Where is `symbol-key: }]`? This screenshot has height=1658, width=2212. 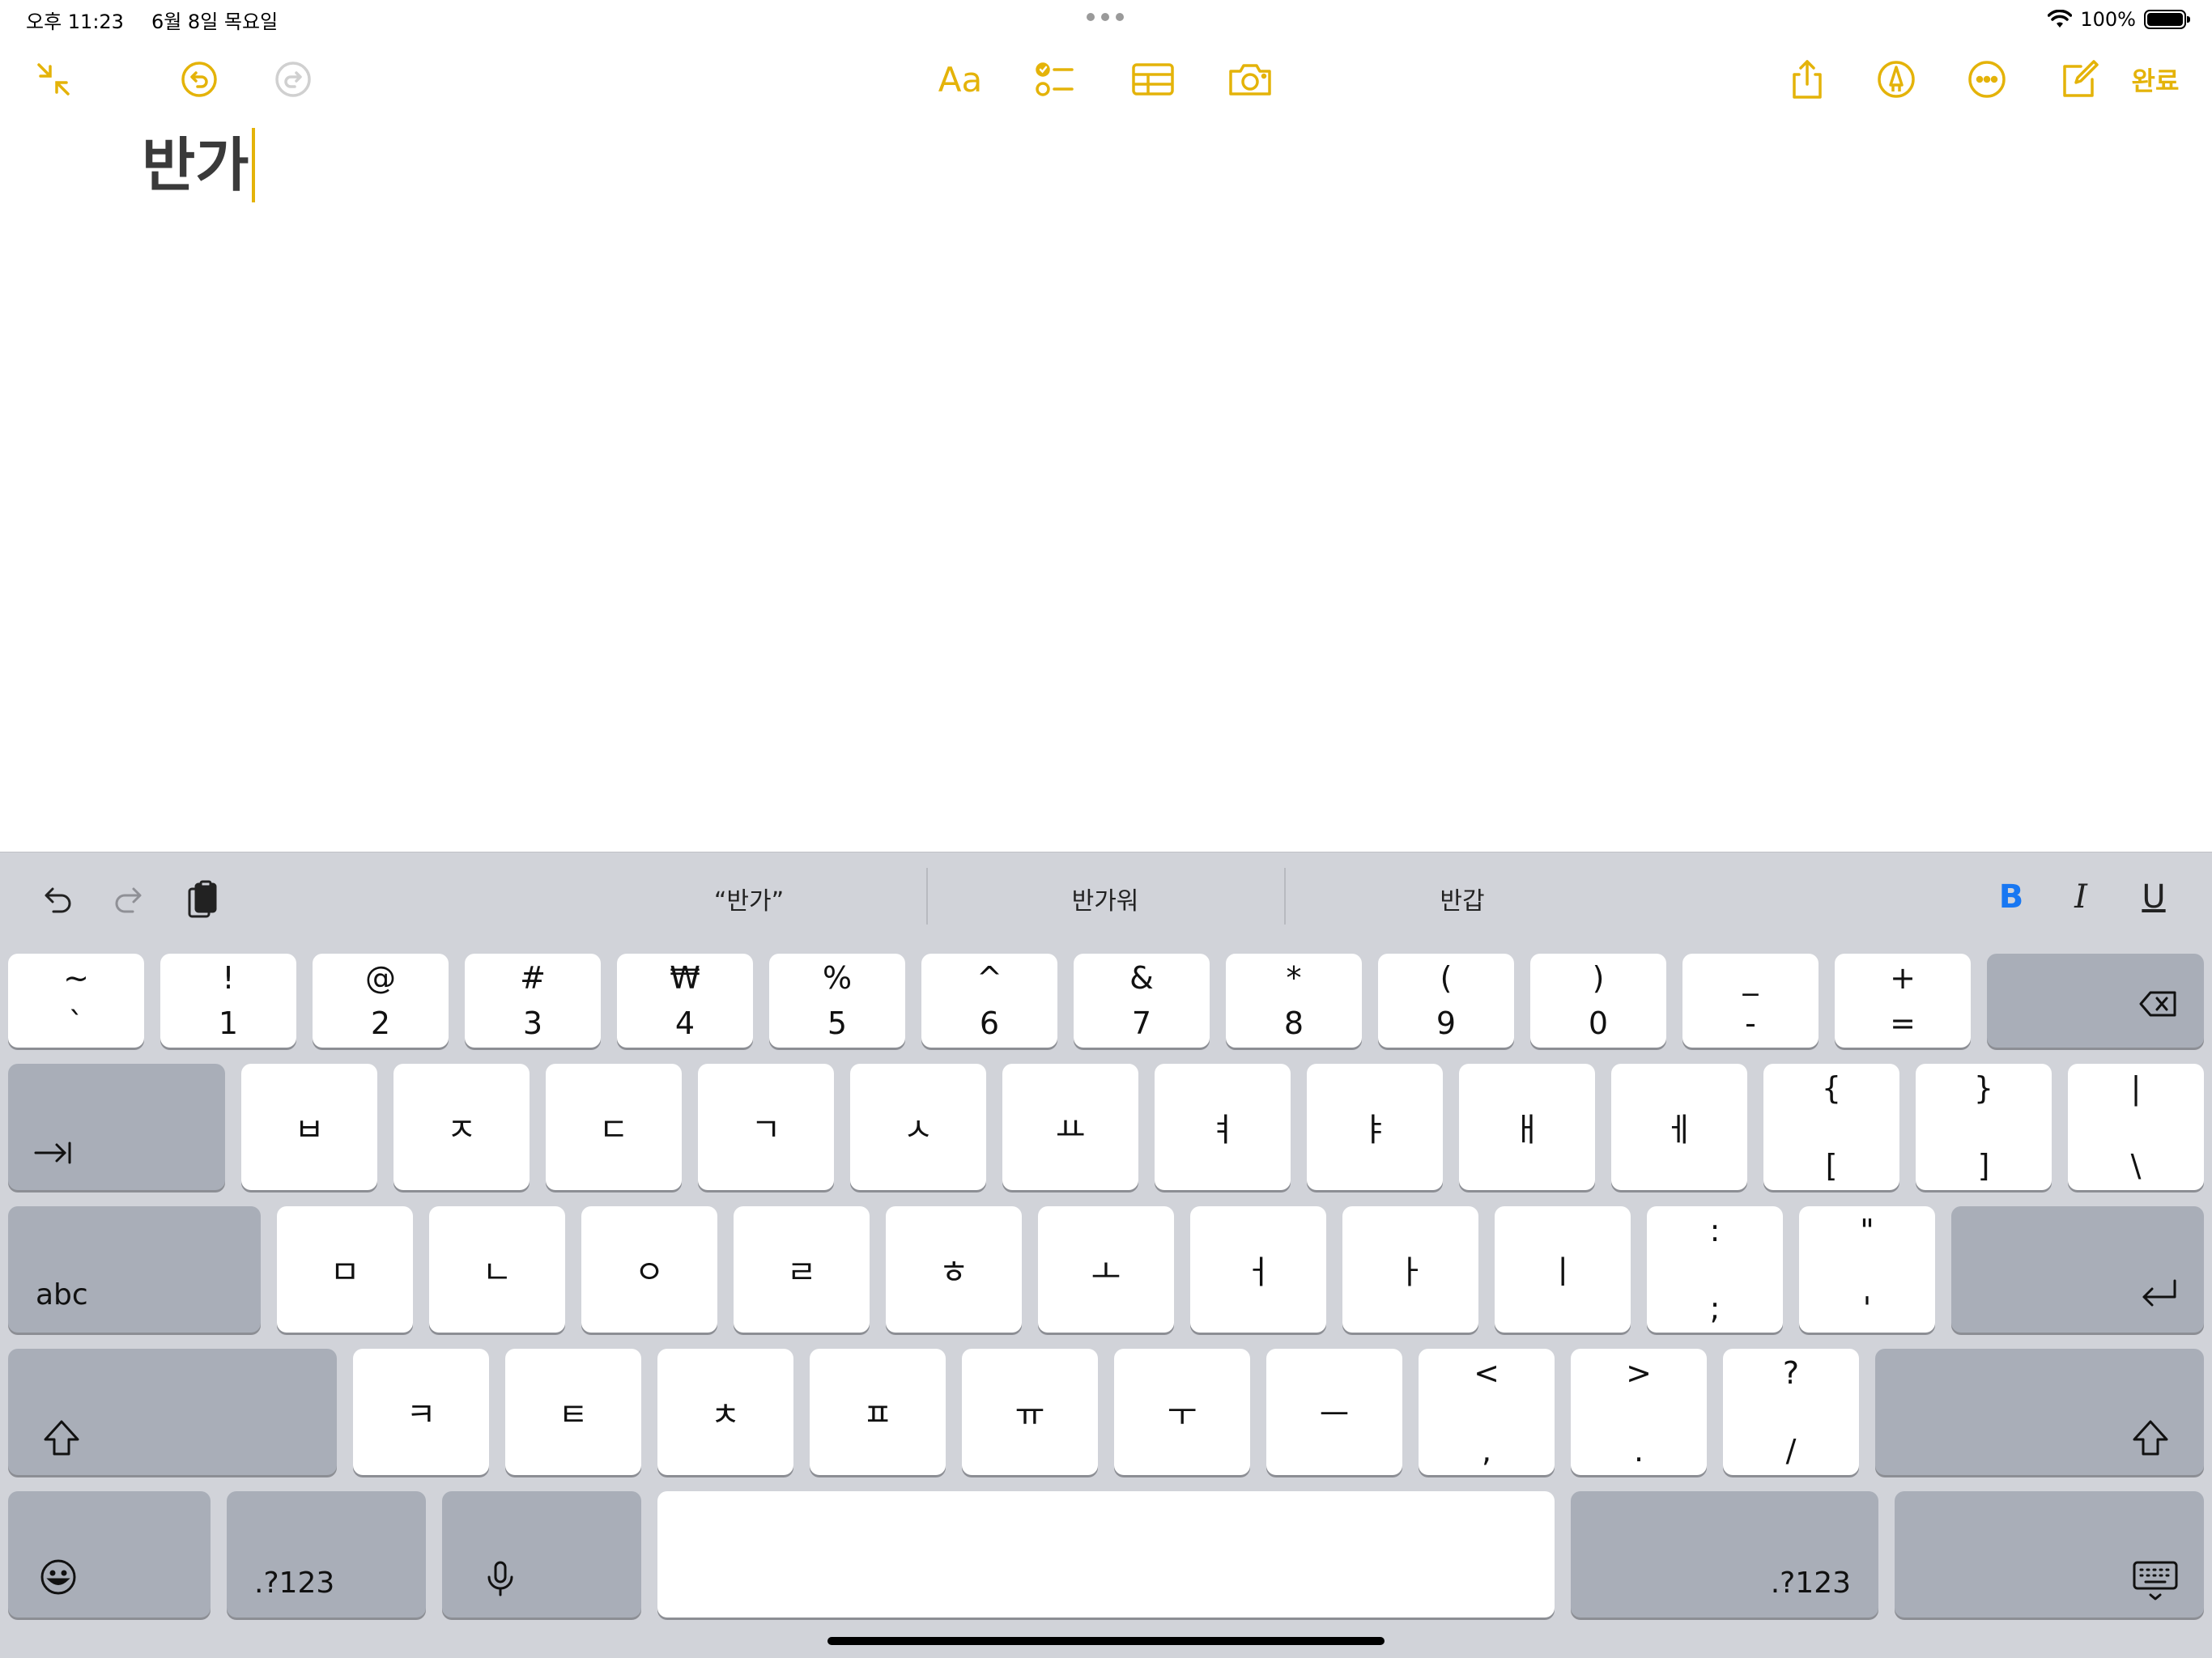
symbol-key: }] is located at coordinates (1984, 1127).